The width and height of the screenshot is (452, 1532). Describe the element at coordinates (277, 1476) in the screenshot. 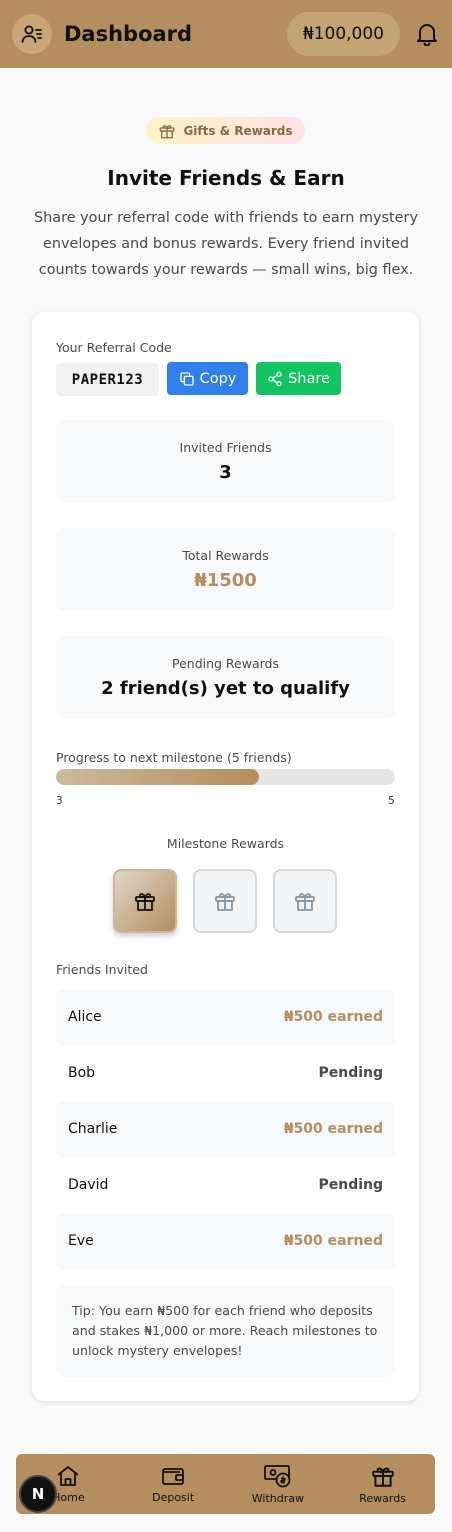

I see `cash-icon` at that location.